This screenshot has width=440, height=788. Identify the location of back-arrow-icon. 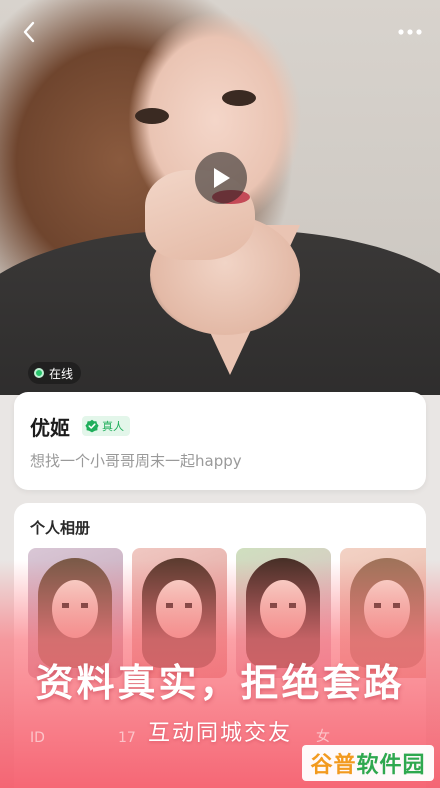
(29, 32).